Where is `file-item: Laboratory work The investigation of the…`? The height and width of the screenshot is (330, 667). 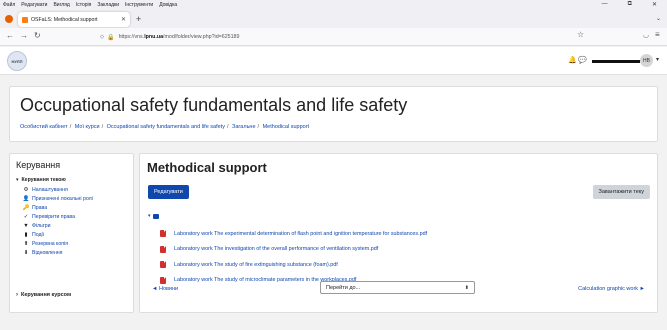
file-item: Laboratory work The investigation of the… is located at coordinates (293, 250).